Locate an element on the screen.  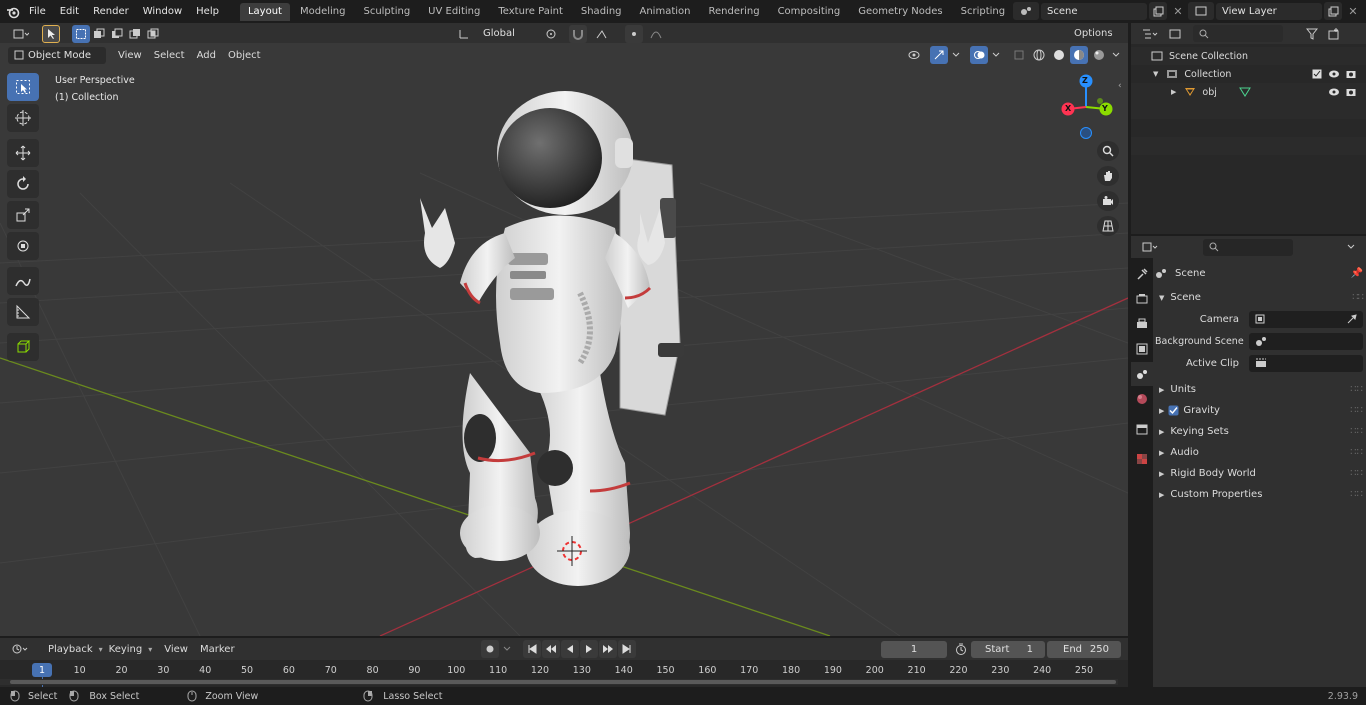
mesh-data-icon is located at coordinates (1244, 92).